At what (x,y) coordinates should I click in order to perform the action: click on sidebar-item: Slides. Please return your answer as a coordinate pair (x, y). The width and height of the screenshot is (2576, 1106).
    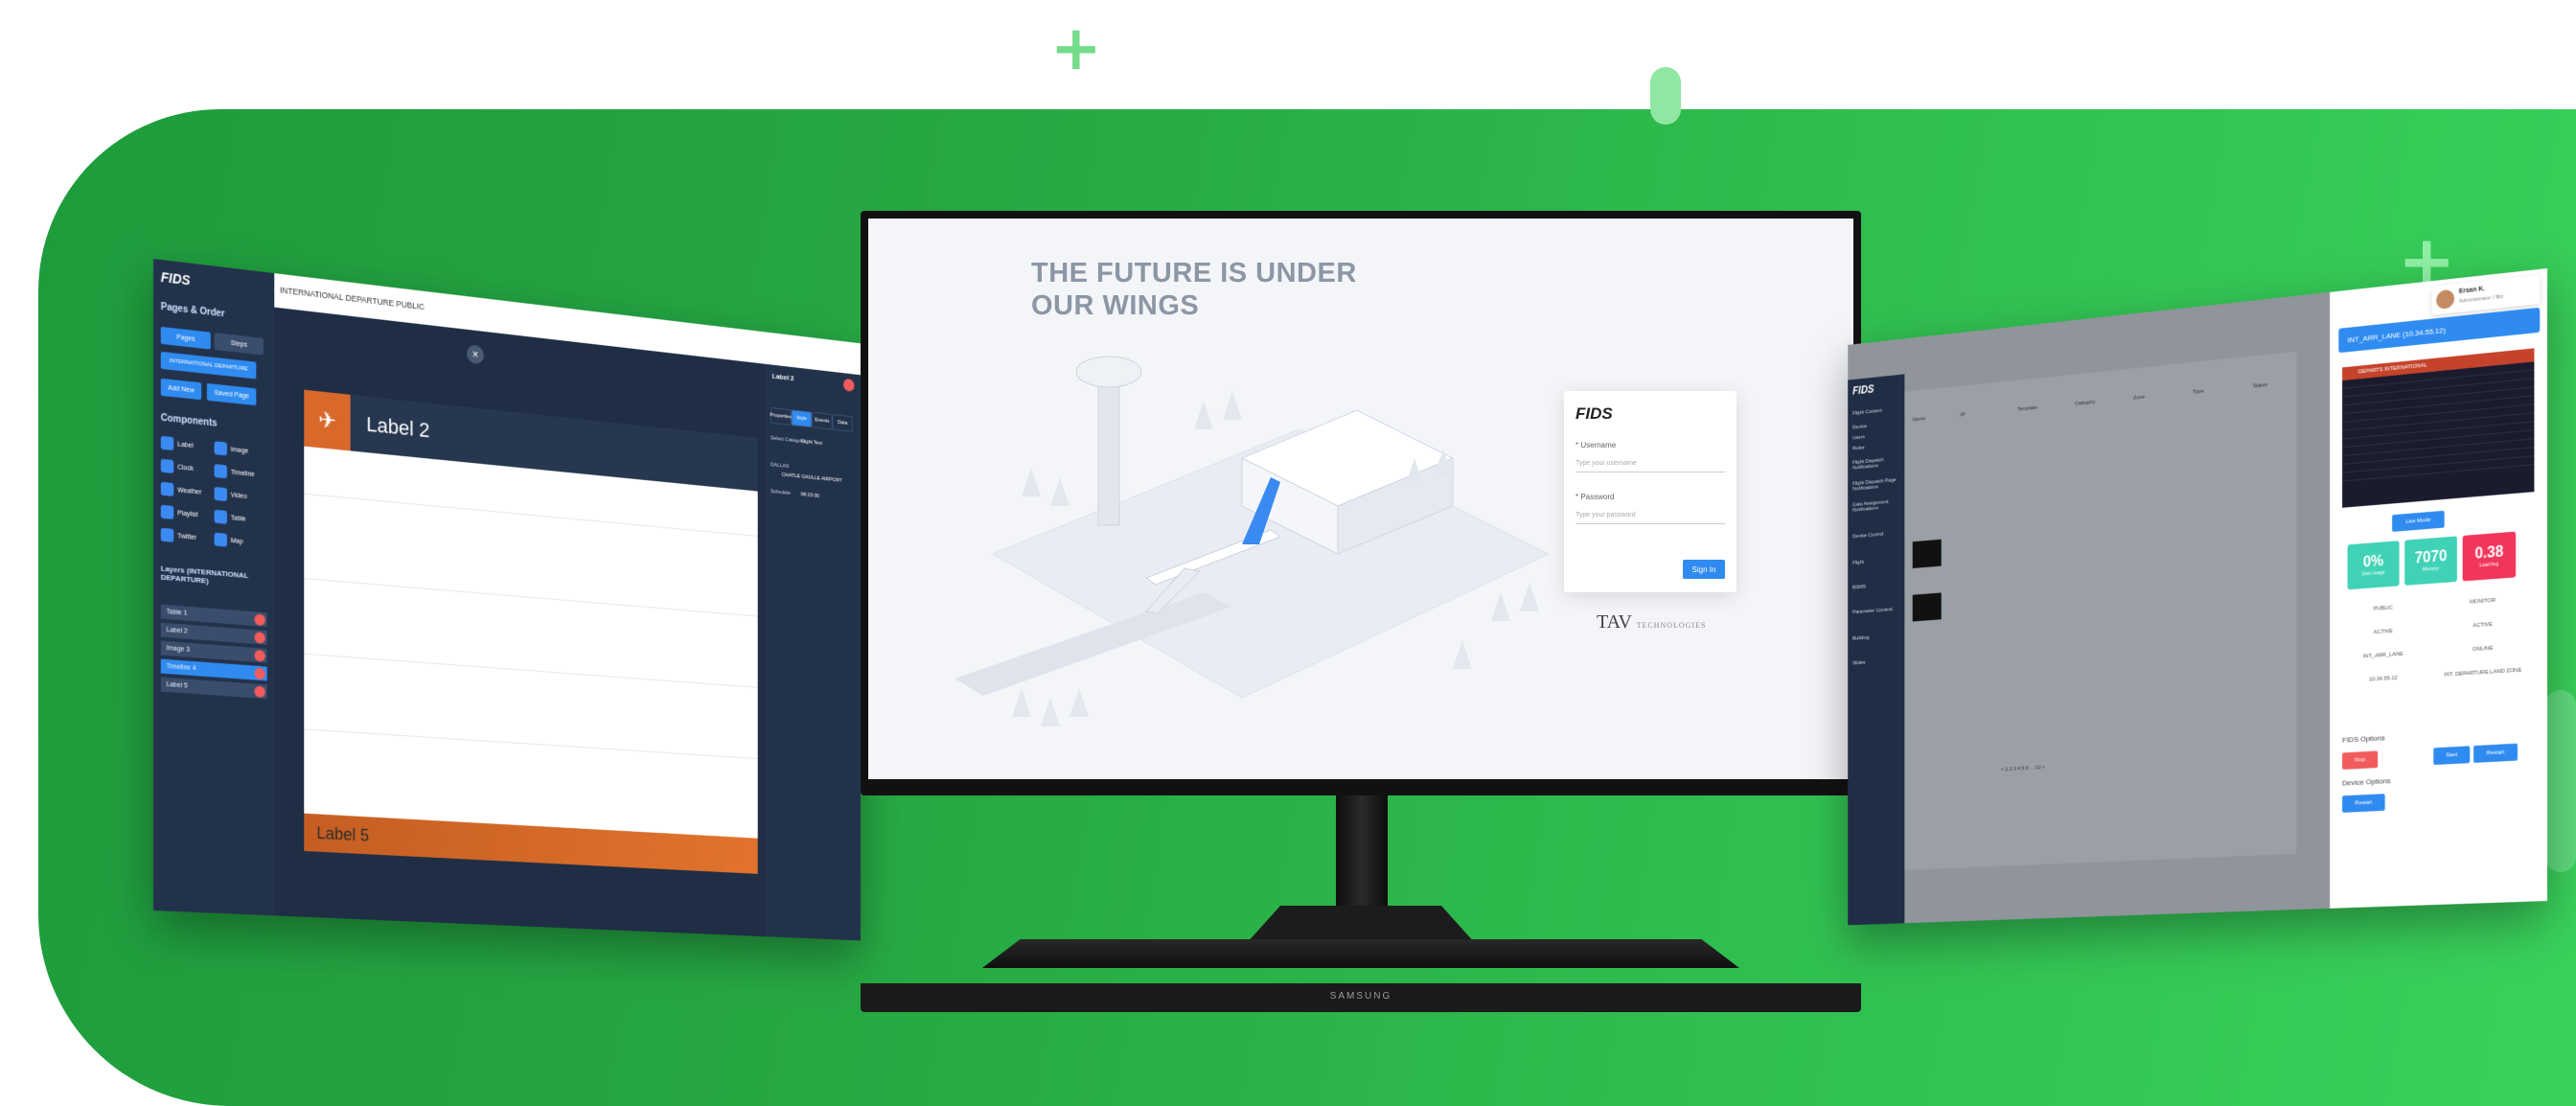
    Looking at the image, I should click on (1858, 663).